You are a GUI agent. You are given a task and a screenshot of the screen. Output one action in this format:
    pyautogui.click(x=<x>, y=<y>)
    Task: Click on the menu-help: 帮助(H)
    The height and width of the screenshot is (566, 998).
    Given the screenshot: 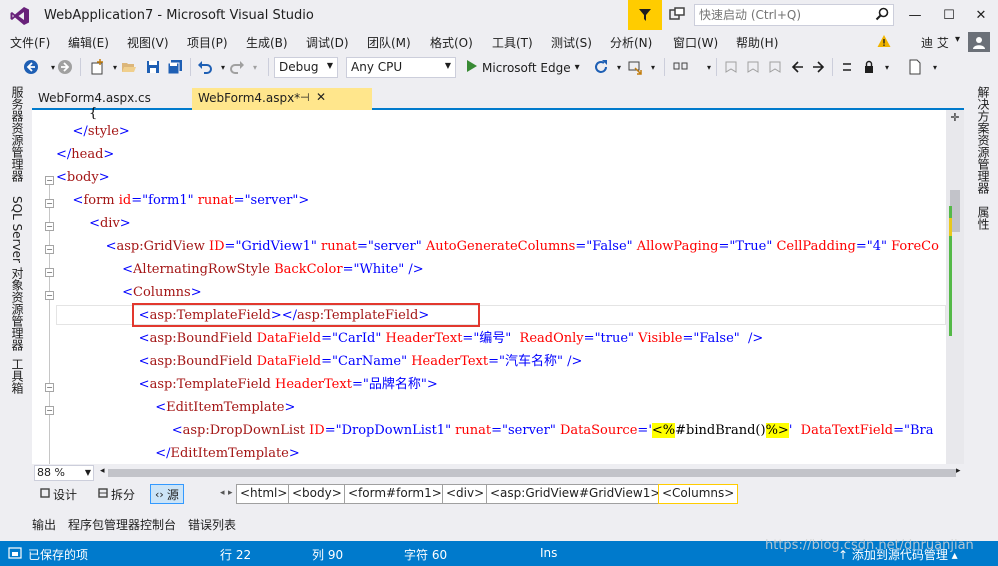 What is the action you would take?
    pyautogui.click(x=757, y=42)
    